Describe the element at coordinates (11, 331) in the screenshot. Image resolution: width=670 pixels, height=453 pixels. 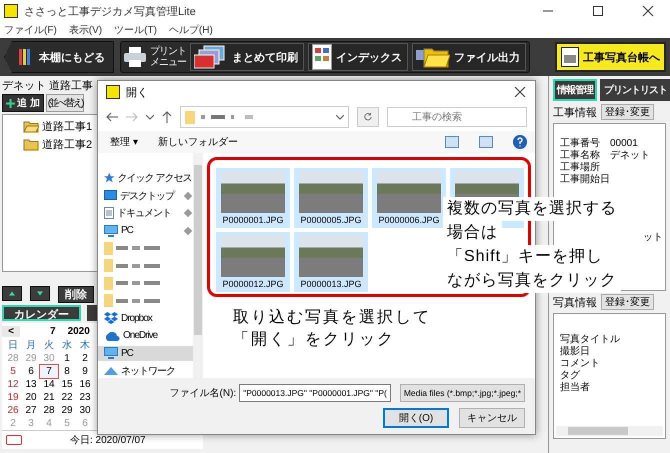
I see `previous-month-button: <` at that location.